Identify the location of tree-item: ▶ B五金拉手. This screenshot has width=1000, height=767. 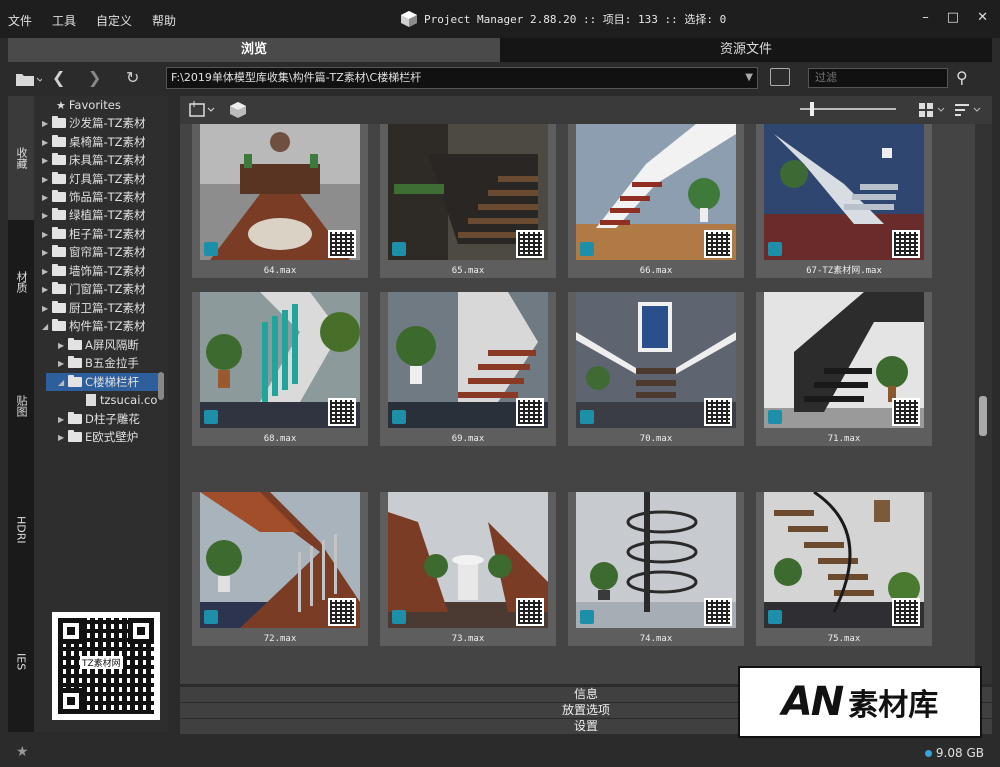
(98, 363).